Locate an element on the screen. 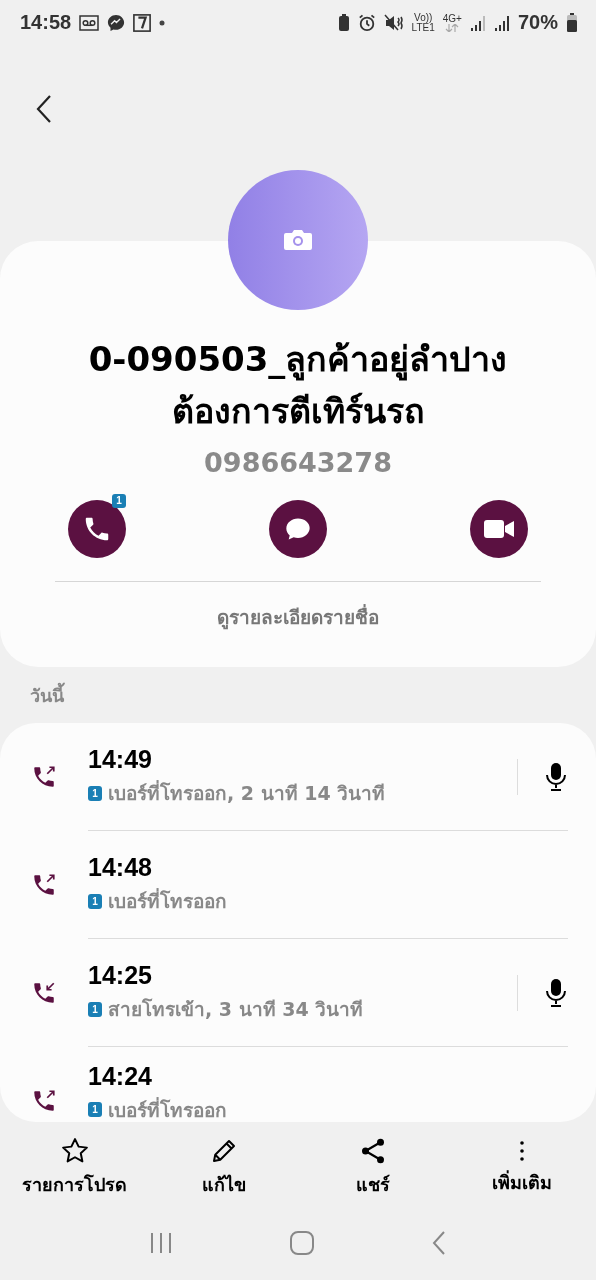 This screenshot has width=596, height=1280. store-app-icon is located at coordinates (142, 22).